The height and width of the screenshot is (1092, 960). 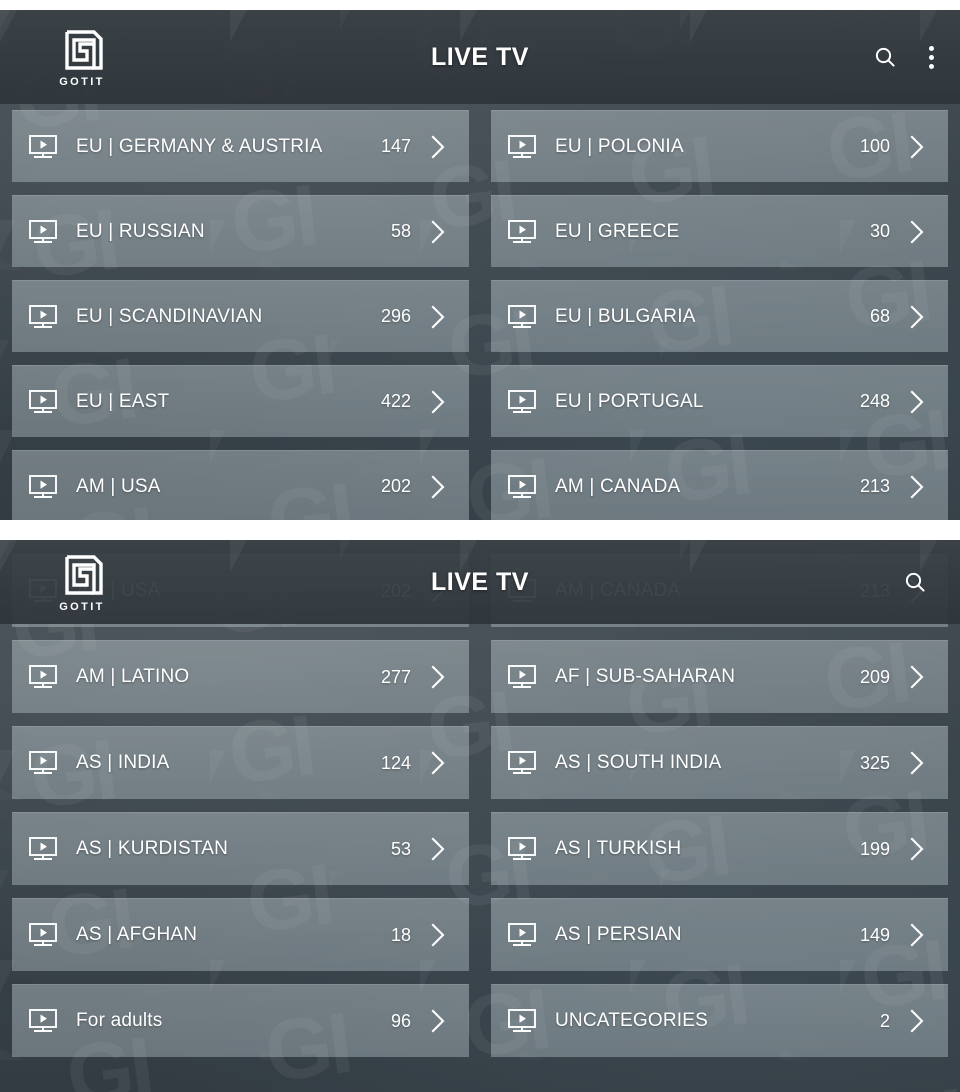 What do you see at coordinates (719, 485) in the screenshot?
I see `channel-group-row: AM | CANADA 213` at bounding box center [719, 485].